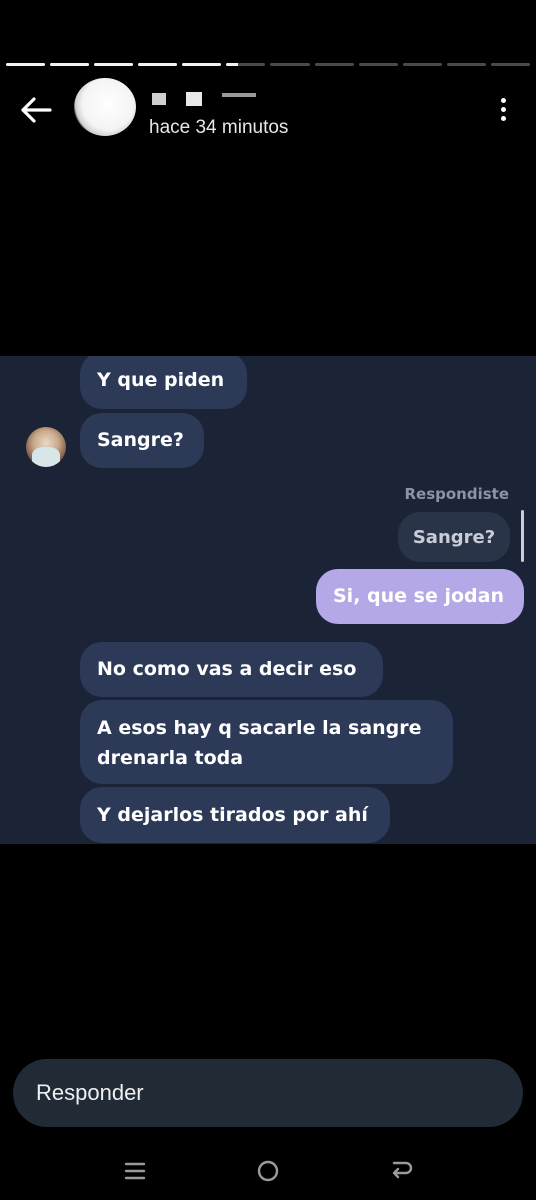 This screenshot has height=1200, width=536. What do you see at coordinates (170, 758) in the screenshot?
I see `message-line: drenarla toda` at bounding box center [170, 758].